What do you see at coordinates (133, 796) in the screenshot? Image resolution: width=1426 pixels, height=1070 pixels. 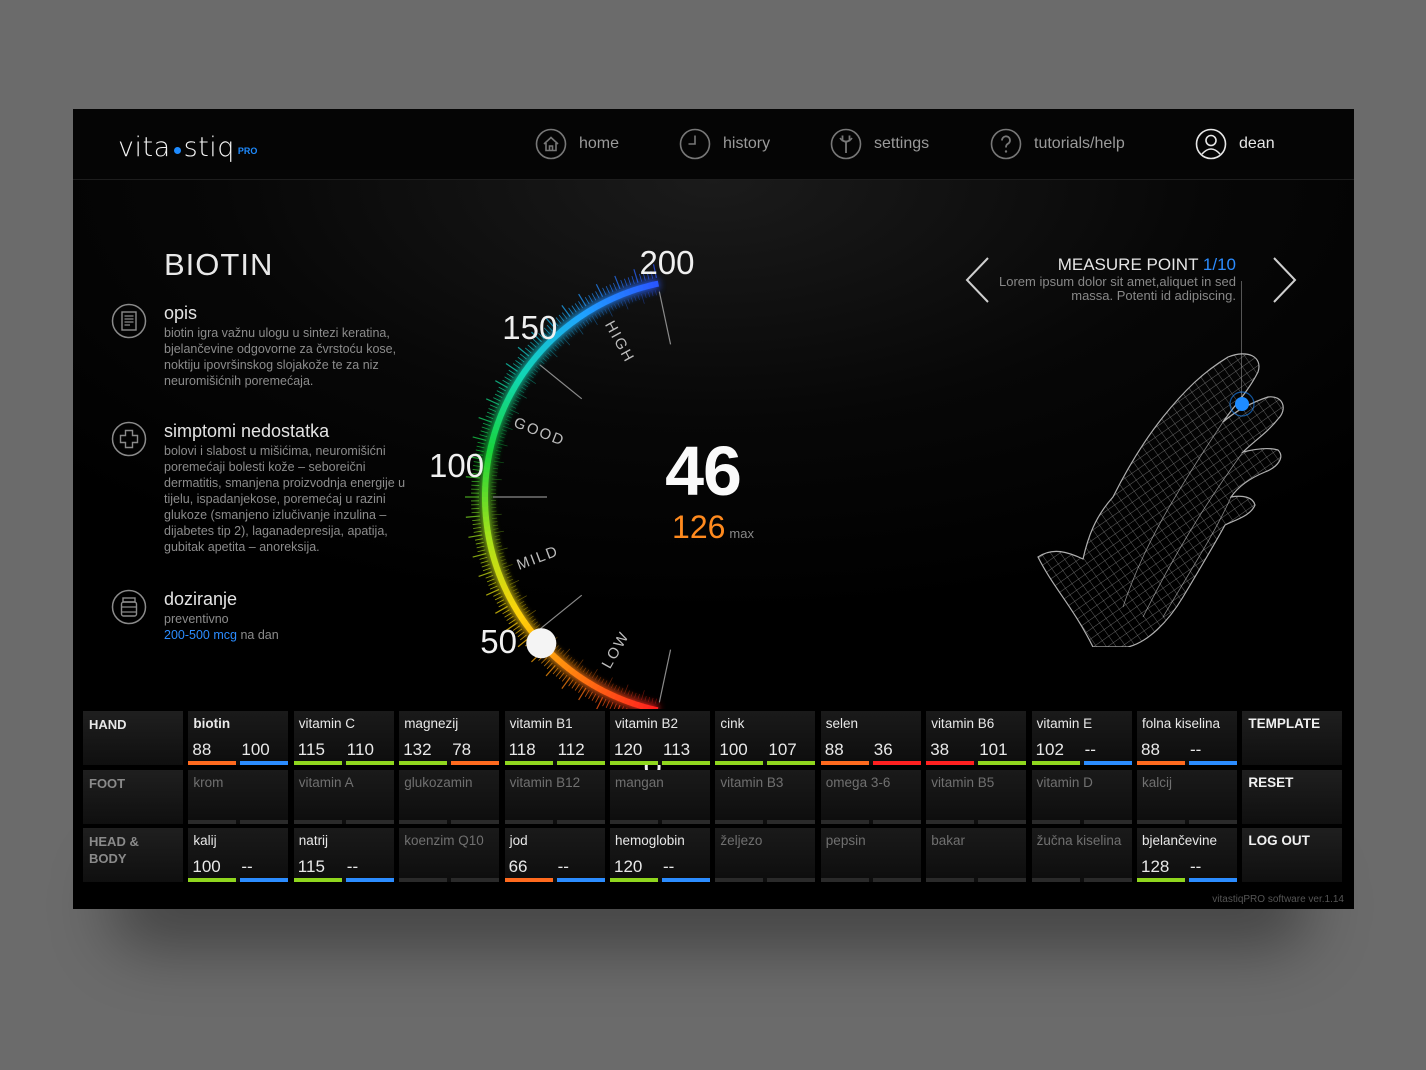 I see `row-label: FOOT` at bounding box center [133, 796].